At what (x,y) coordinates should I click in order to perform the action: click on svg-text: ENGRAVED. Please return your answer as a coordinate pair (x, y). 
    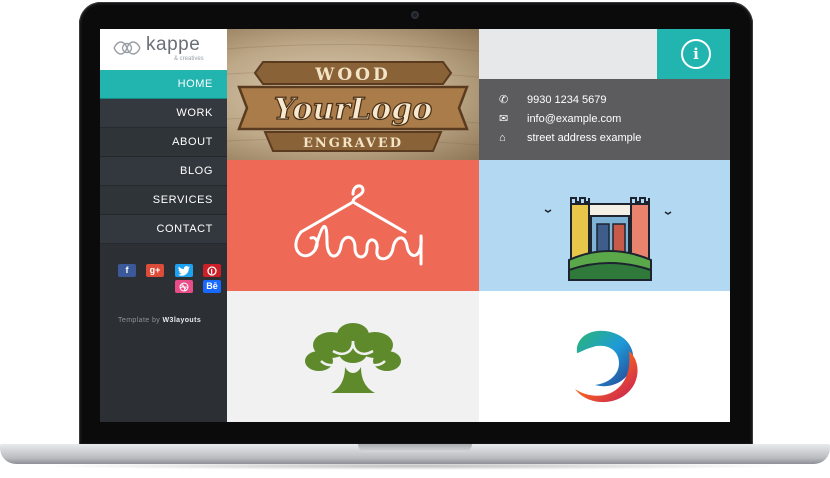
    Looking at the image, I should click on (353, 143).